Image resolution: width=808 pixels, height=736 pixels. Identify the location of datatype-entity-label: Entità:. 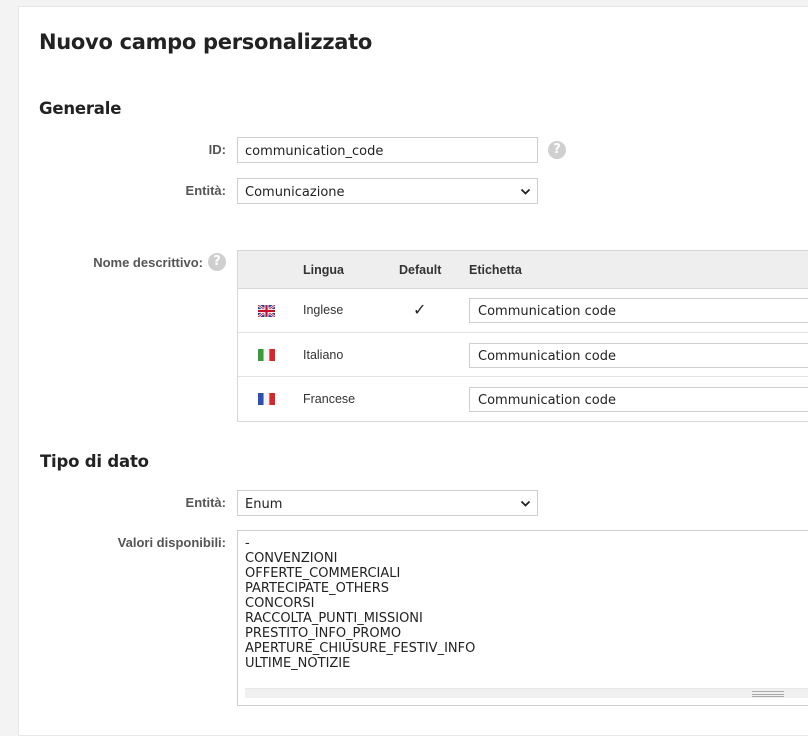
(205, 502).